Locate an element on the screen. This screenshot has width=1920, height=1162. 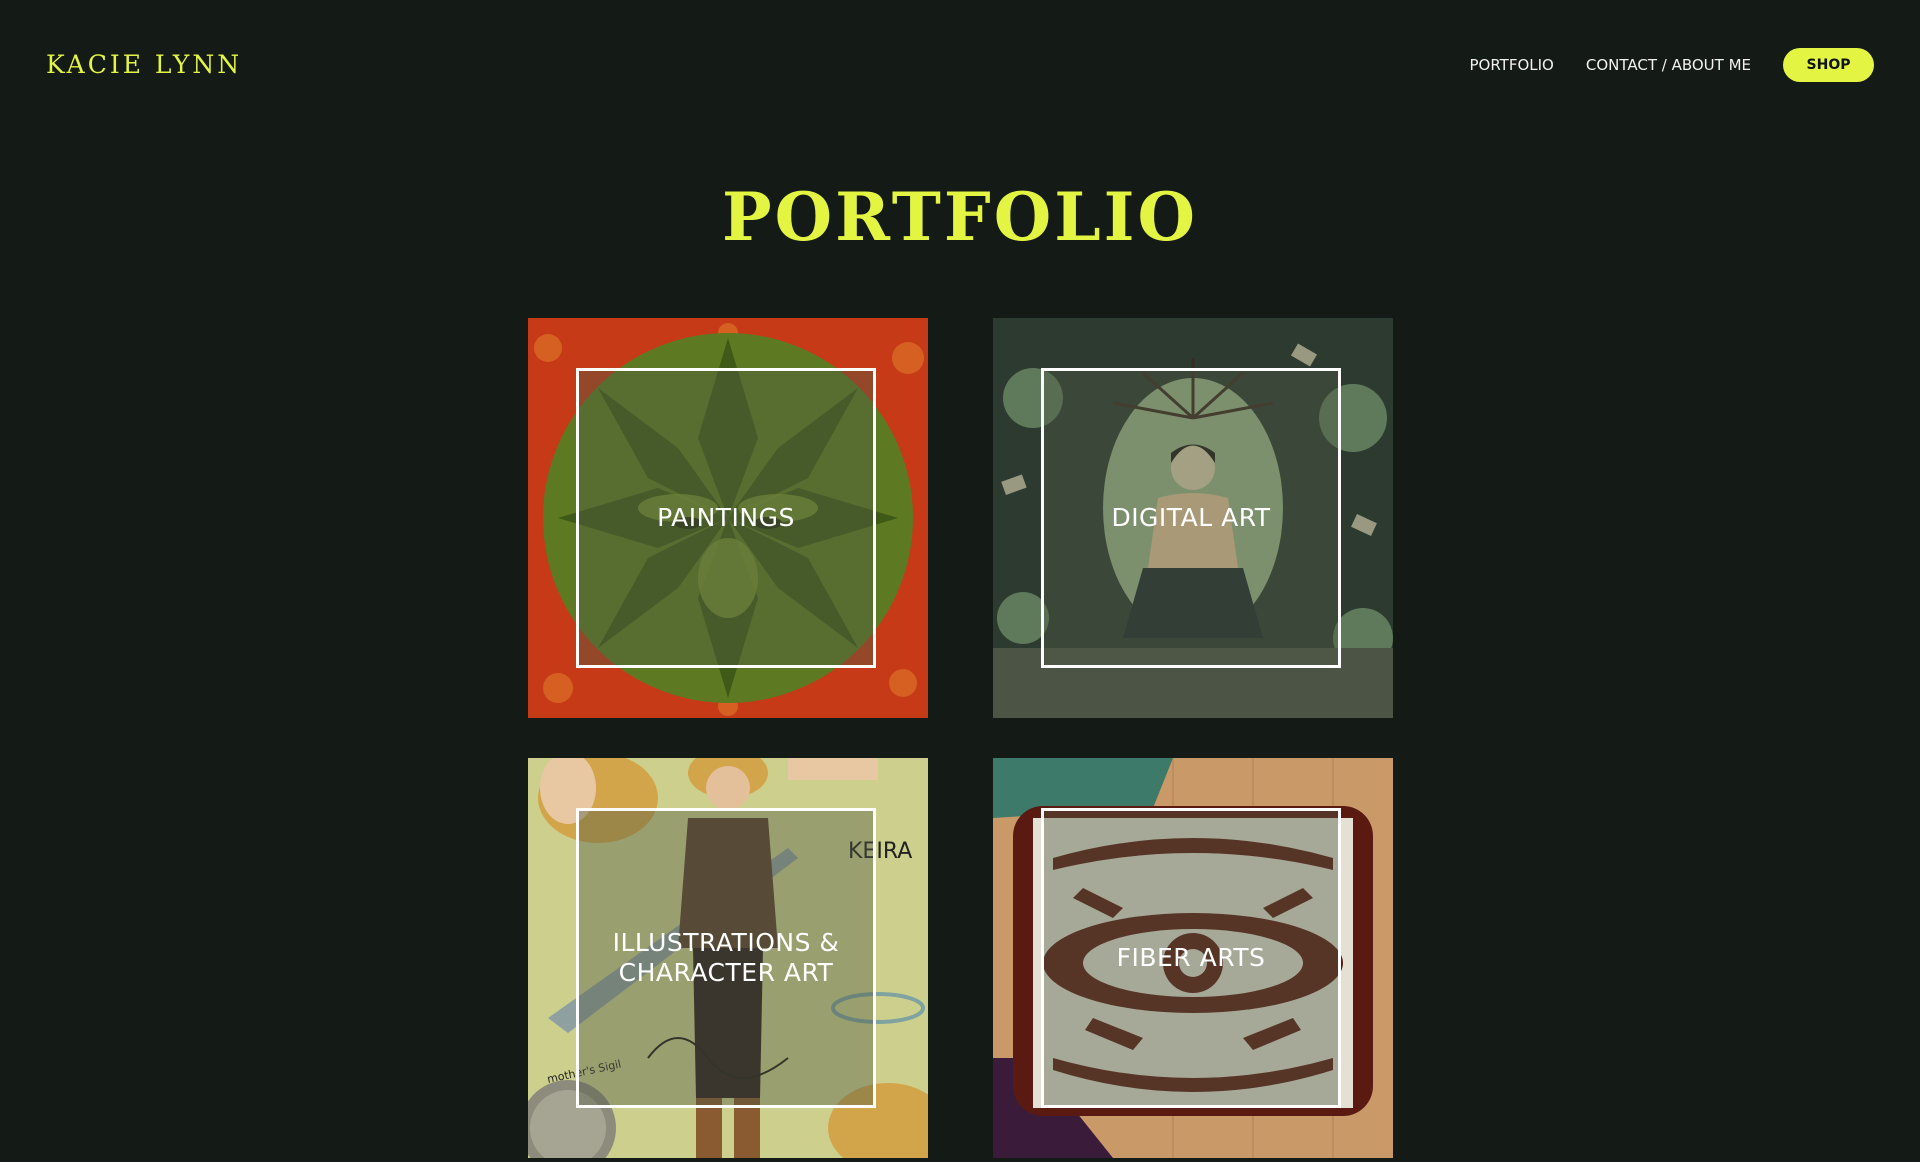
tile-digital-art: DIGITAL ART is located at coordinates (1193, 518).